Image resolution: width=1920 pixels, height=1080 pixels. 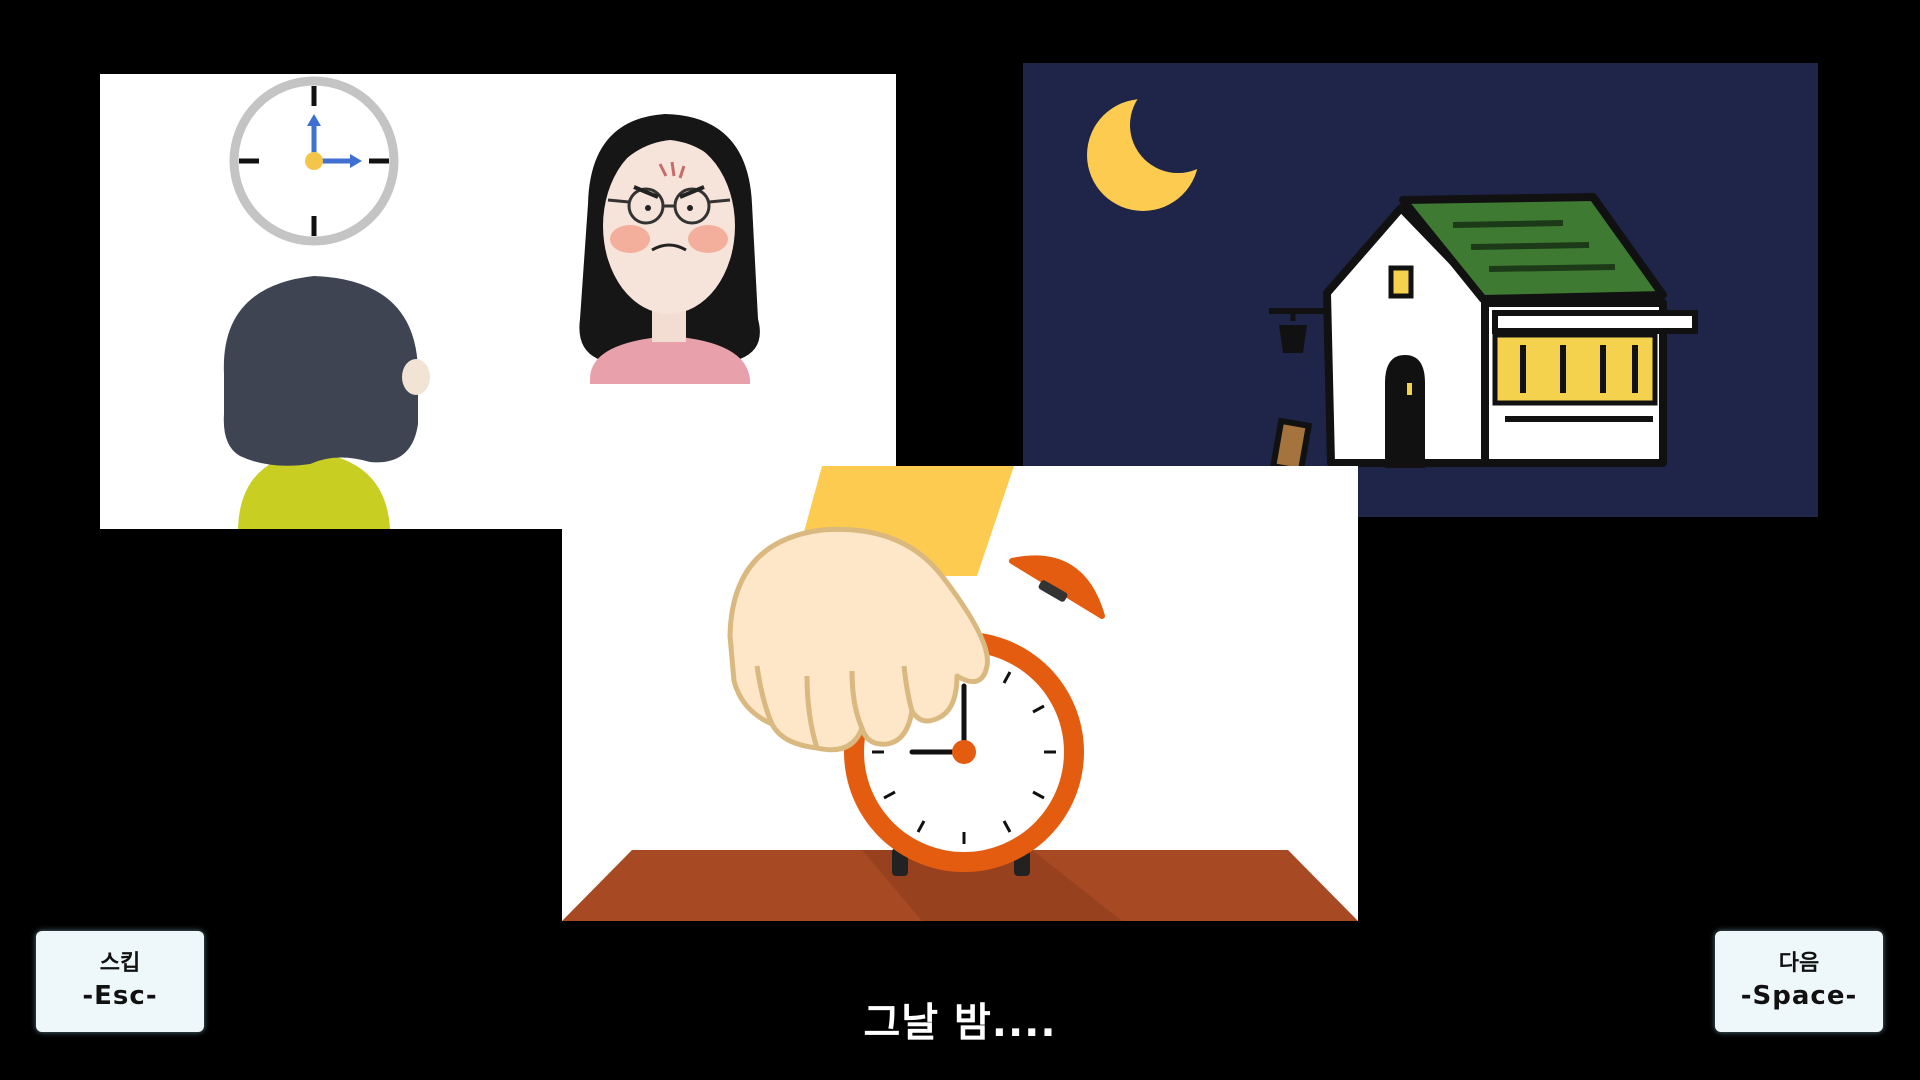 I want to click on child-back-figure, so click(x=326, y=402).